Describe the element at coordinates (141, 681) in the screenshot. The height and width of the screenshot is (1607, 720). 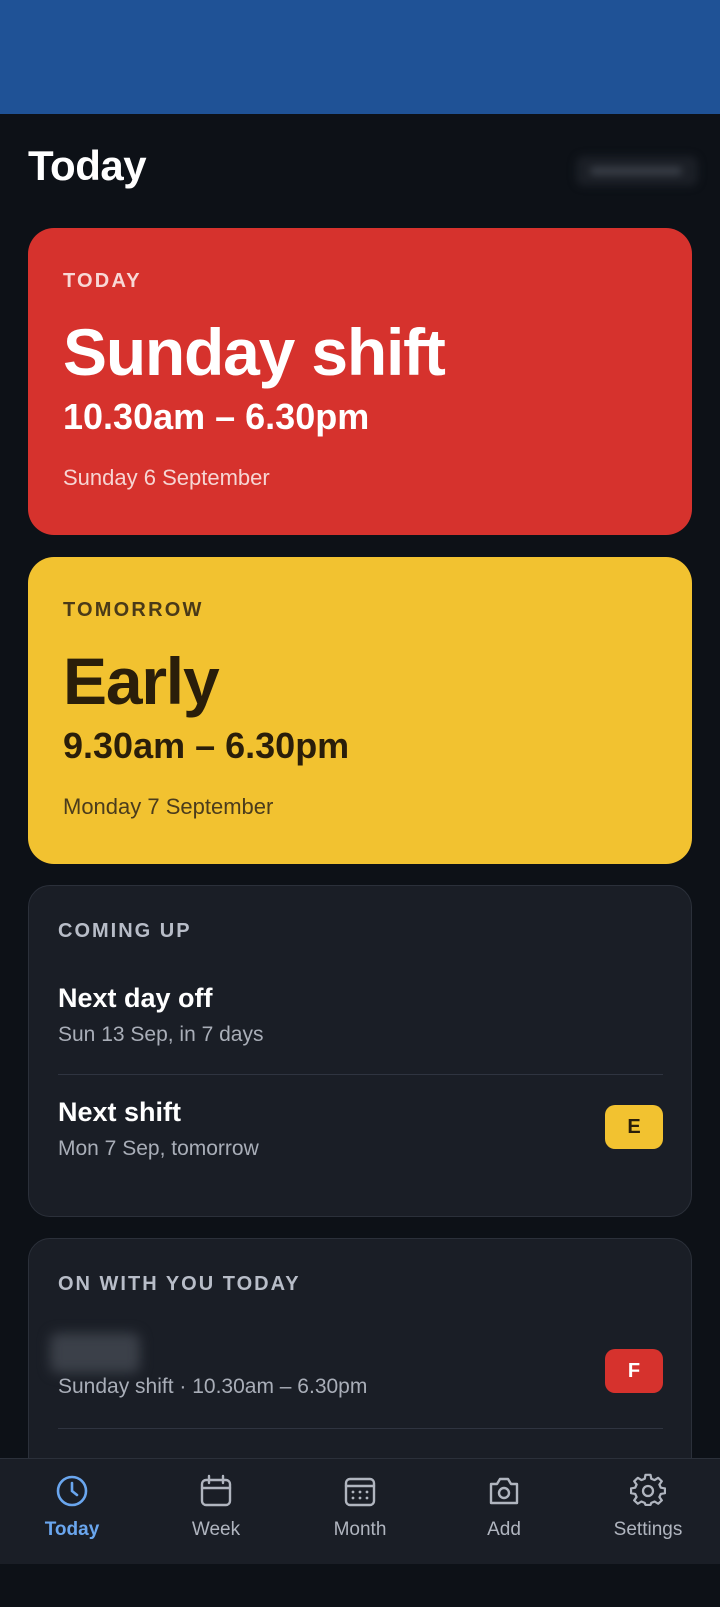
I see `shift-name: Early` at that location.